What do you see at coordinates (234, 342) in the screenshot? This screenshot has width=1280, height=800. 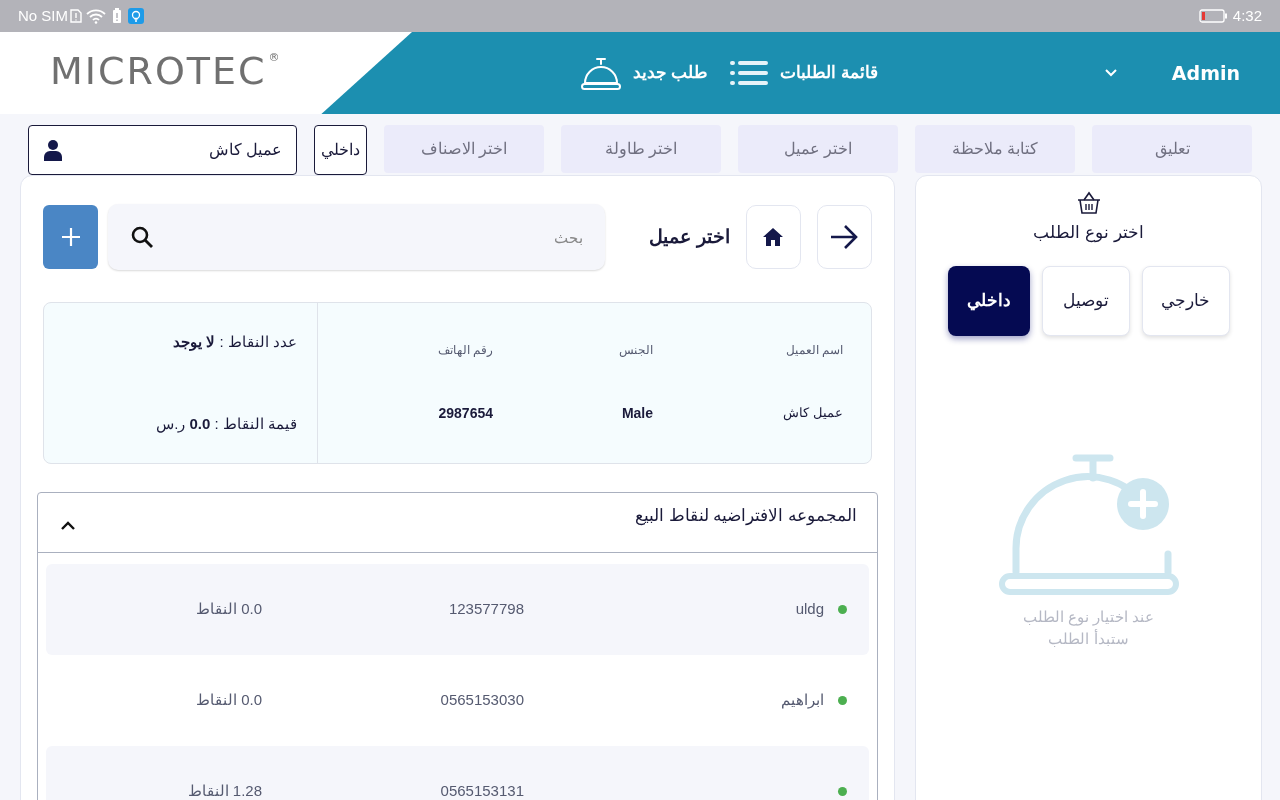 I see `points-count-text: عدد النقاط : لا يوجد` at bounding box center [234, 342].